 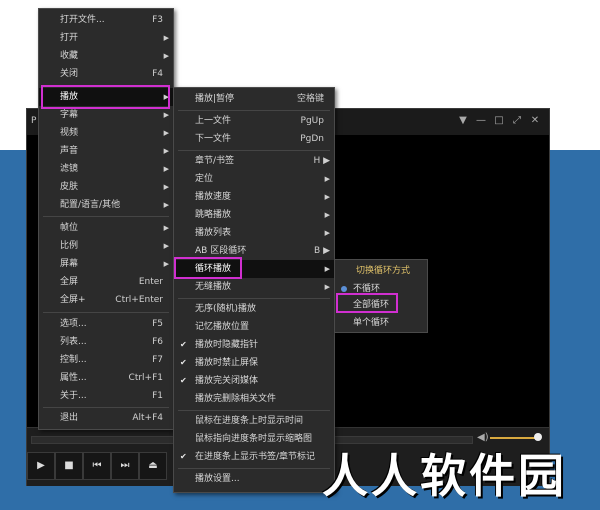 I want to click on menu-item-frame: 帧位 ▶, so click(x=106, y=228).